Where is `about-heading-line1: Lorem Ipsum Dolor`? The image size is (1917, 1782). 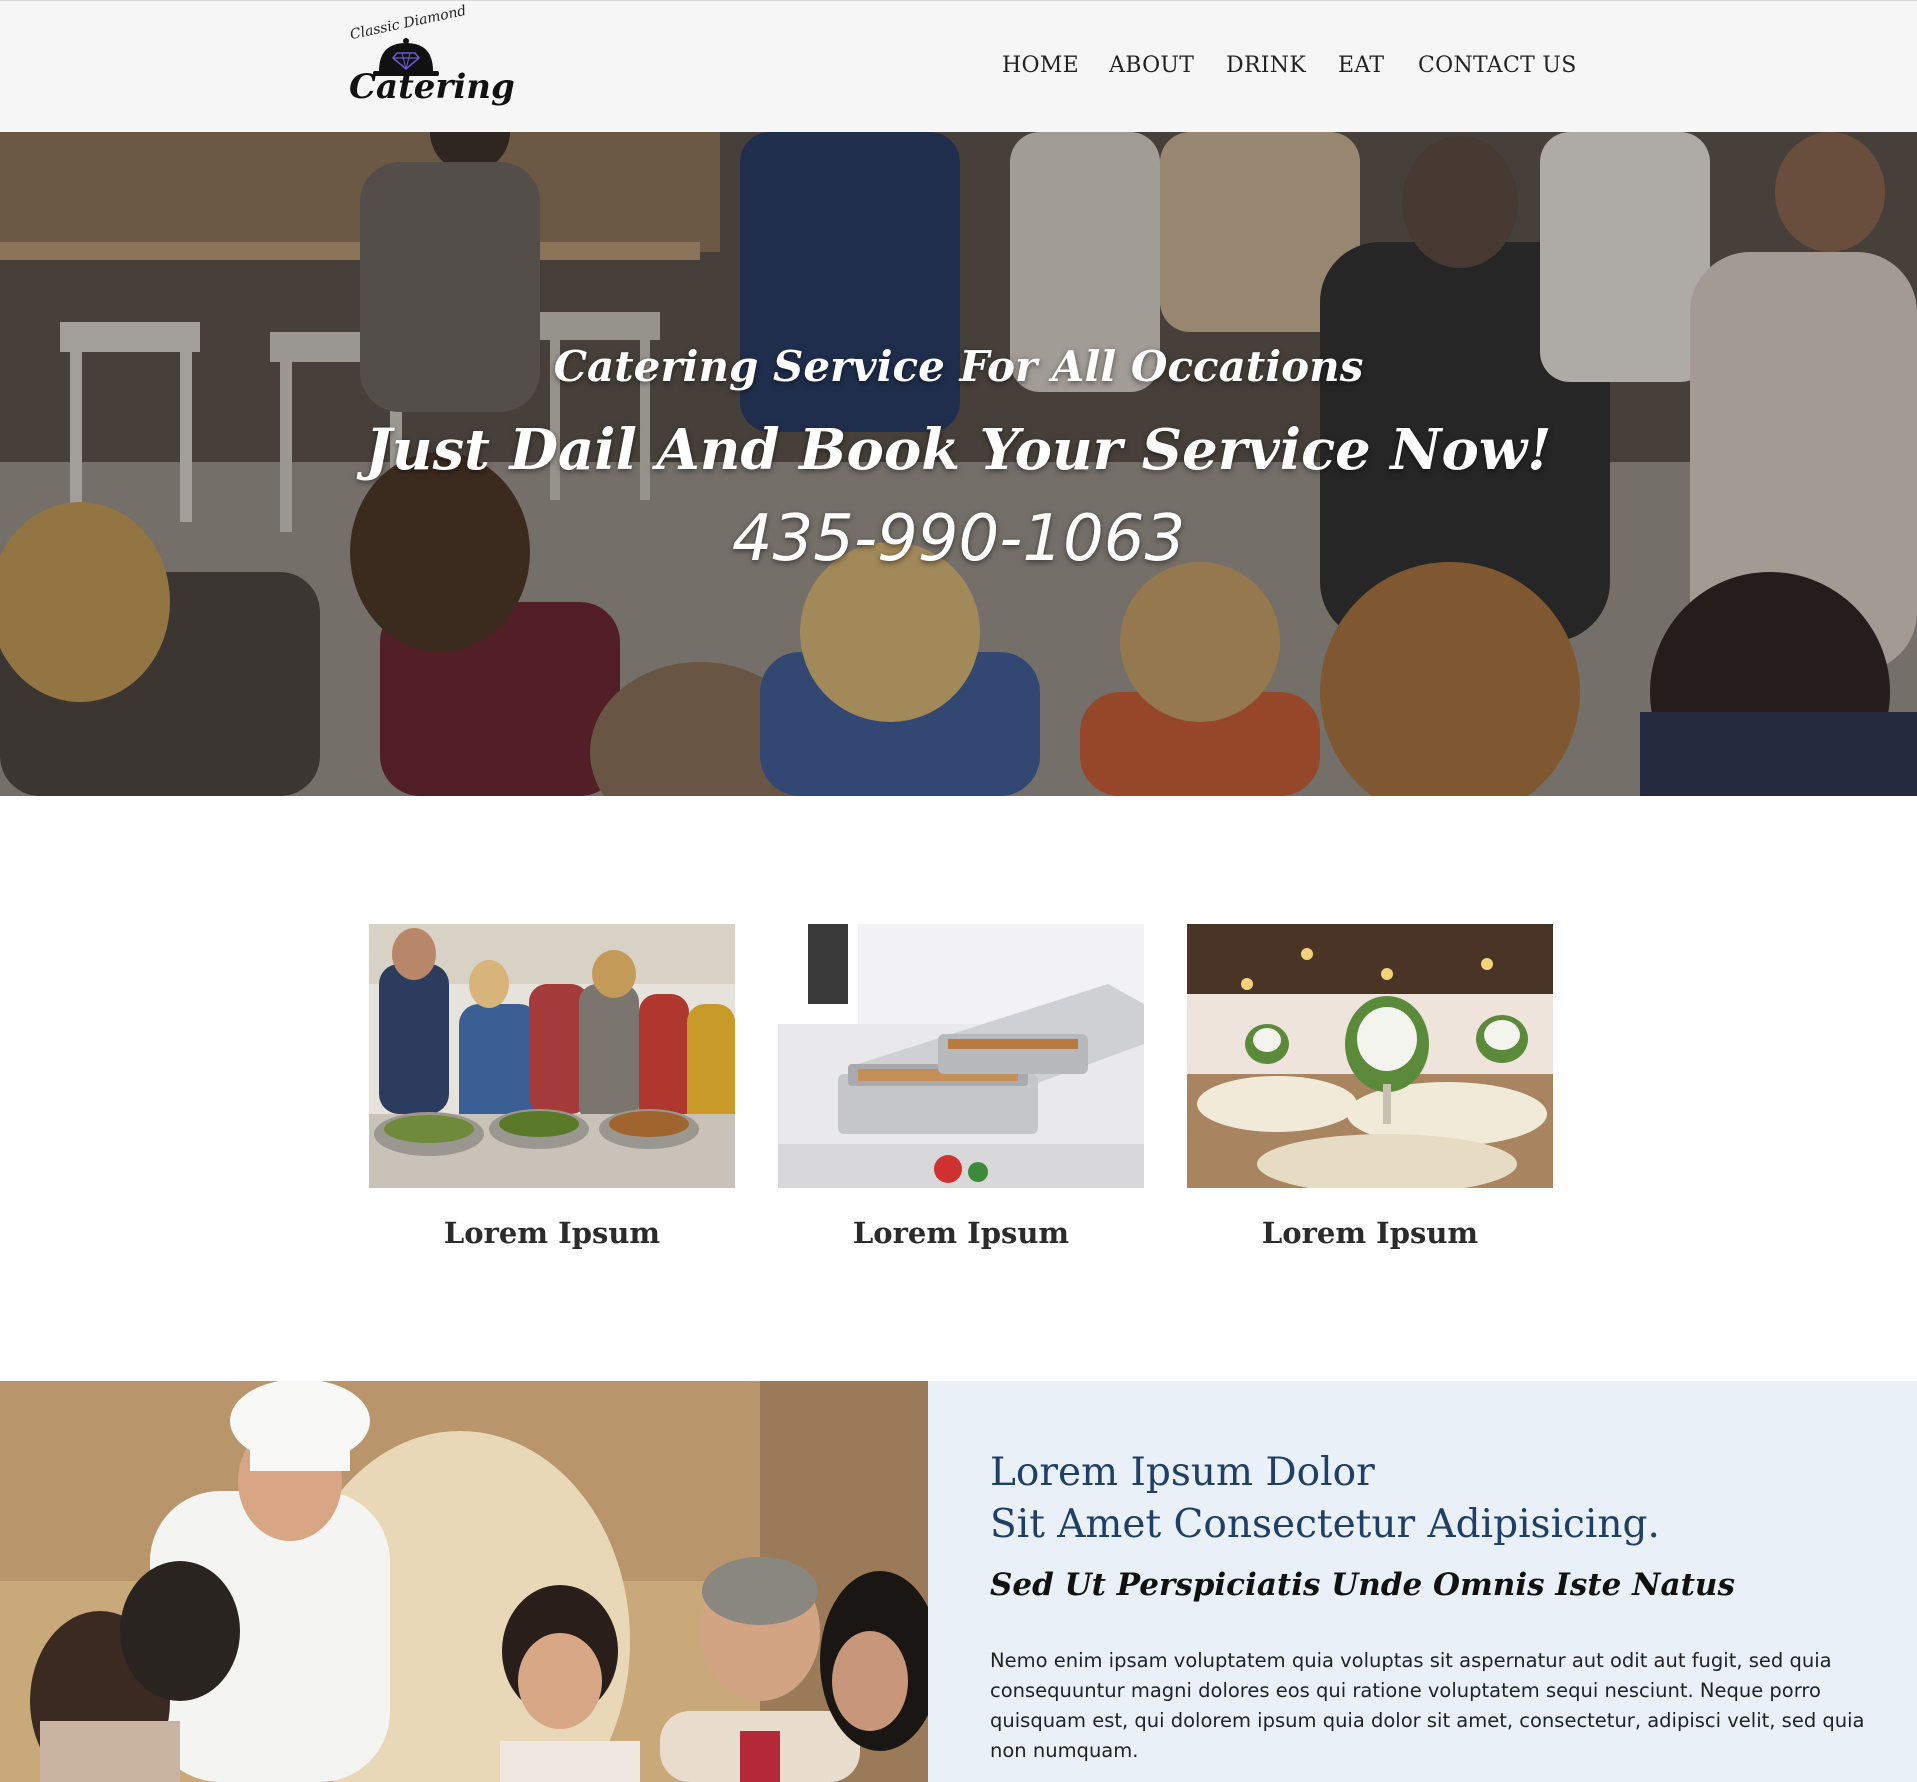
about-heading-line1: Lorem Ipsum Dolor is located at coordinates (1182, 1472).